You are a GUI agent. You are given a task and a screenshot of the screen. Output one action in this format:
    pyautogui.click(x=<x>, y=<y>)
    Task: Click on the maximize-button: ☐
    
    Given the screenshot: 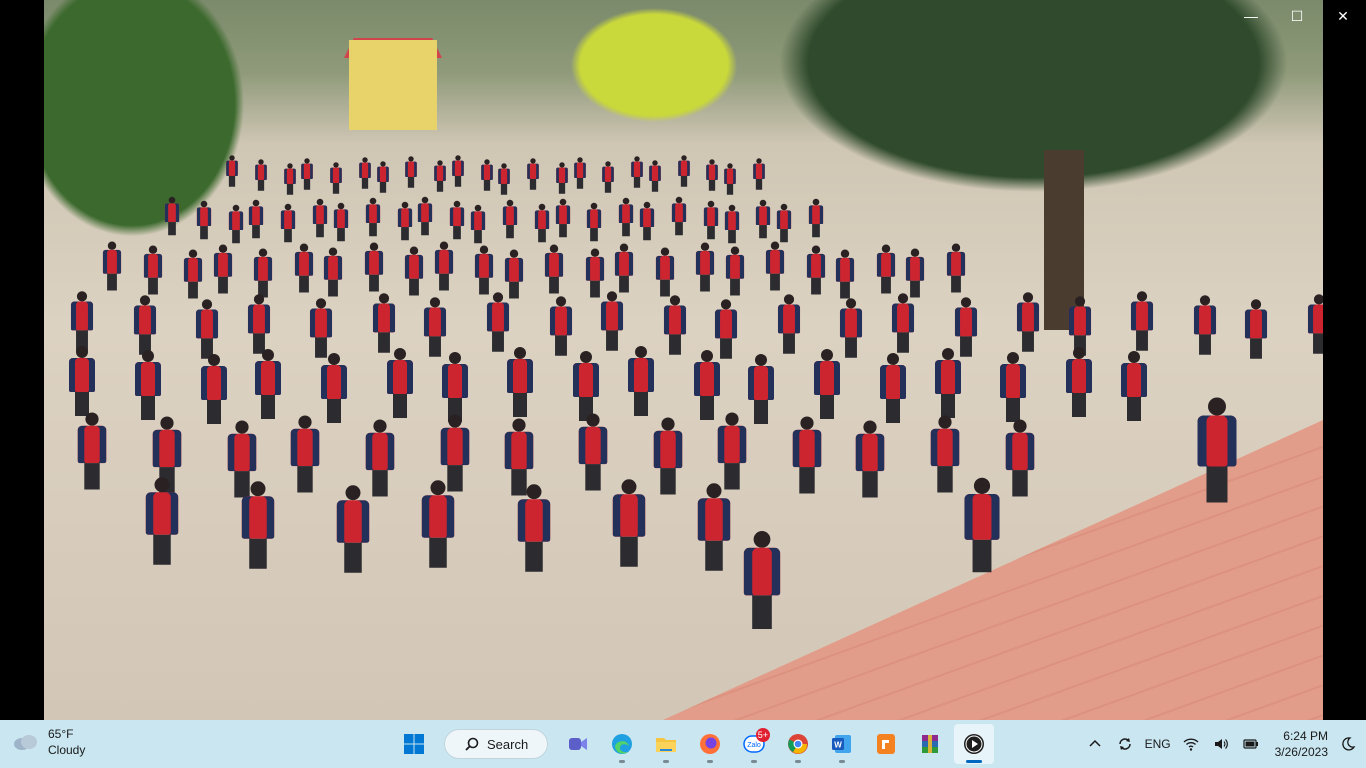 What is the action you would take?
    pyautogui.click(x=1297, y=16)
    